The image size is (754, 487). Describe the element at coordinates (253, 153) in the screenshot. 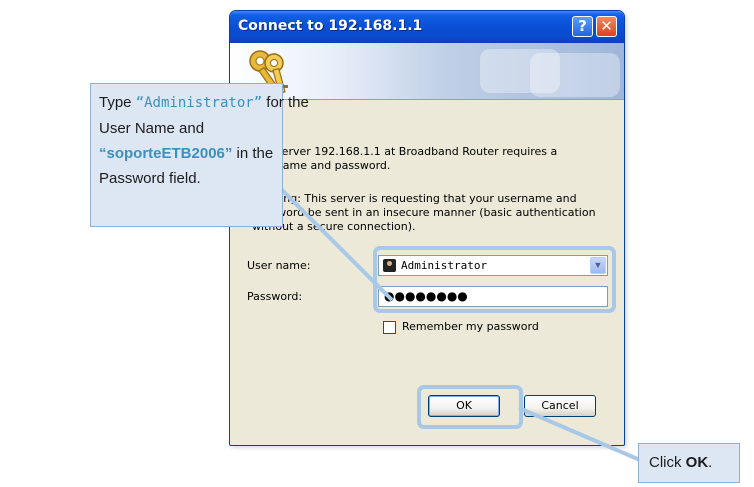

I see `callout-text: in the` at that location.